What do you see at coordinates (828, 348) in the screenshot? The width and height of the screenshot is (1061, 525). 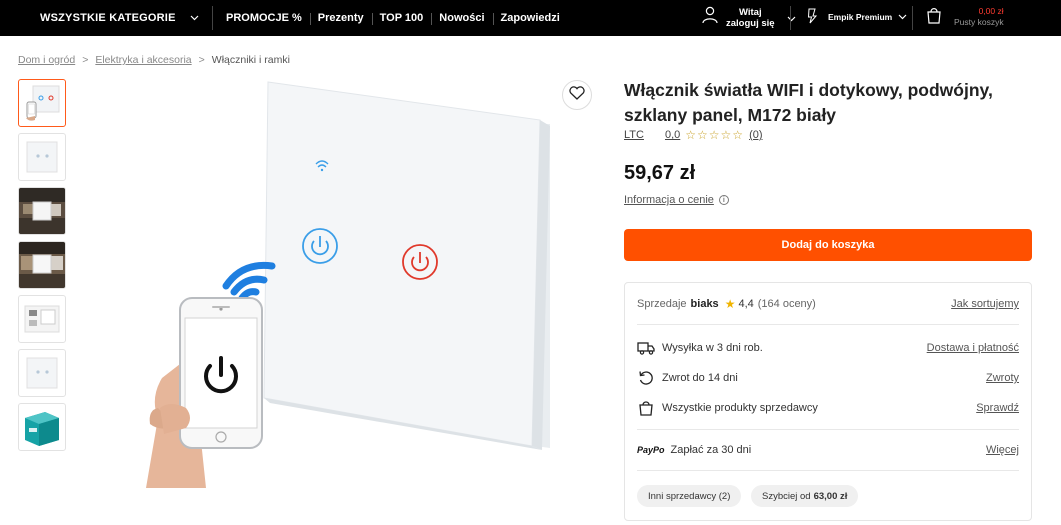 I see `shipping-row: Wysyłka w 3 dni rob. Dostawa i płatność` at bounding box center [828, 348].